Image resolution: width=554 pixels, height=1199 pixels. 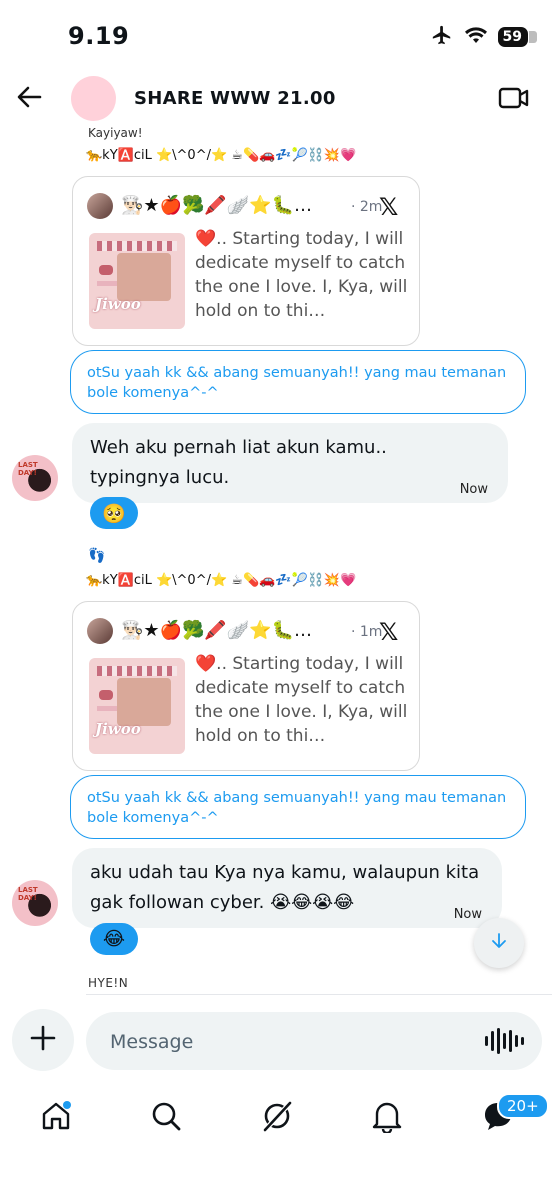 I want to click on status-icons: 59, so click(x=484, y=37).